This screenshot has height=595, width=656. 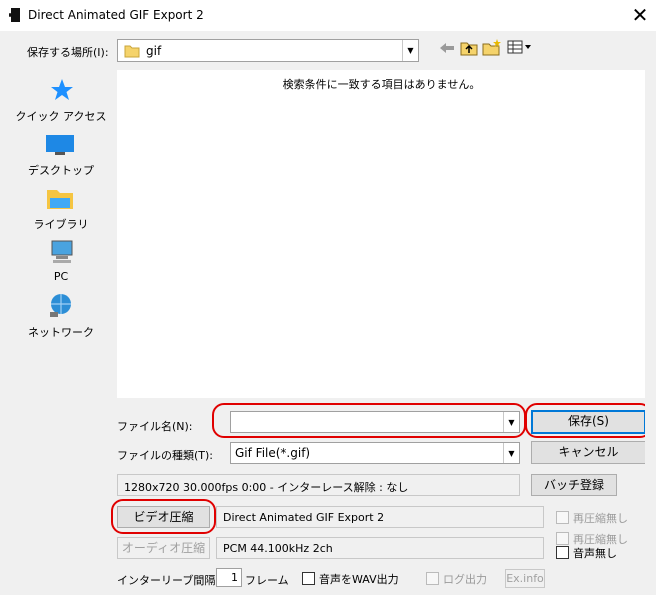 What do you see at coordinates (61, 116) in the screenshot?
I see `place-label: クイック アクセス` at bounding box center [61, 116].